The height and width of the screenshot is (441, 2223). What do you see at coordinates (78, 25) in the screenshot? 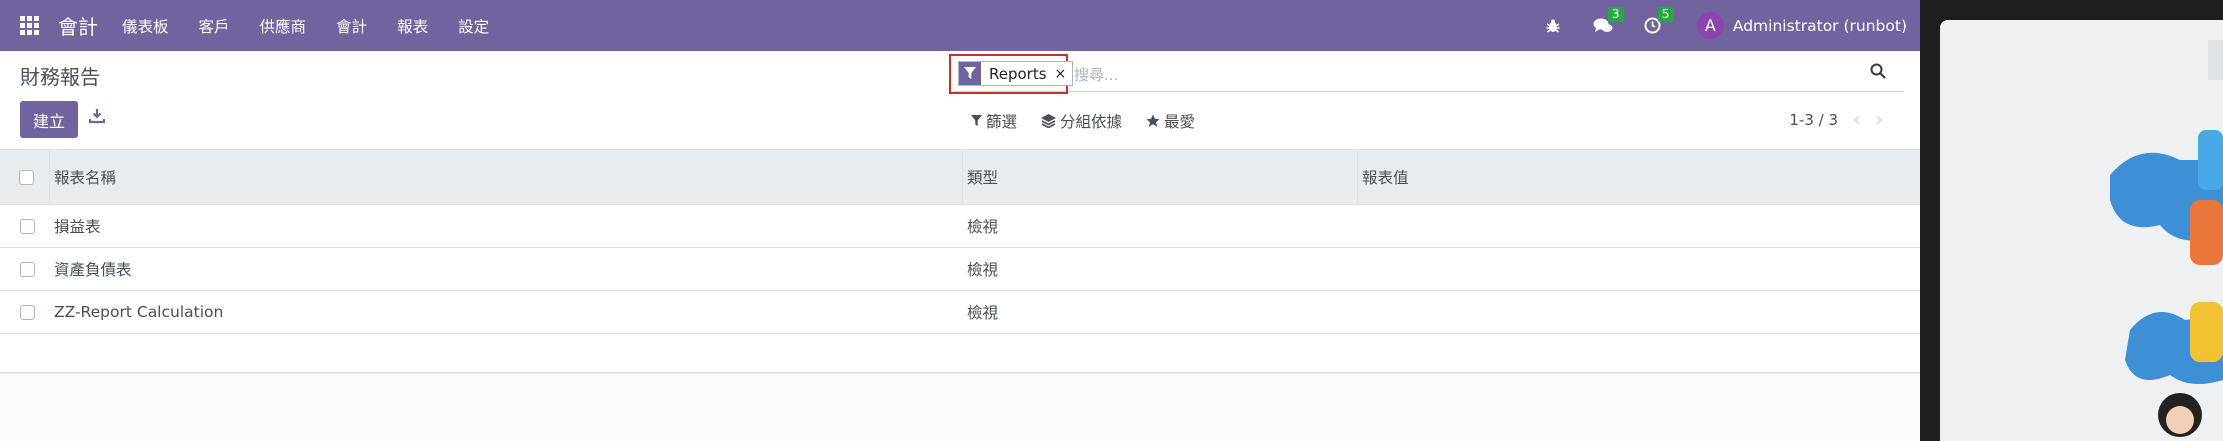
I see `app-brand: 會計` at bounding box center [78, 25].